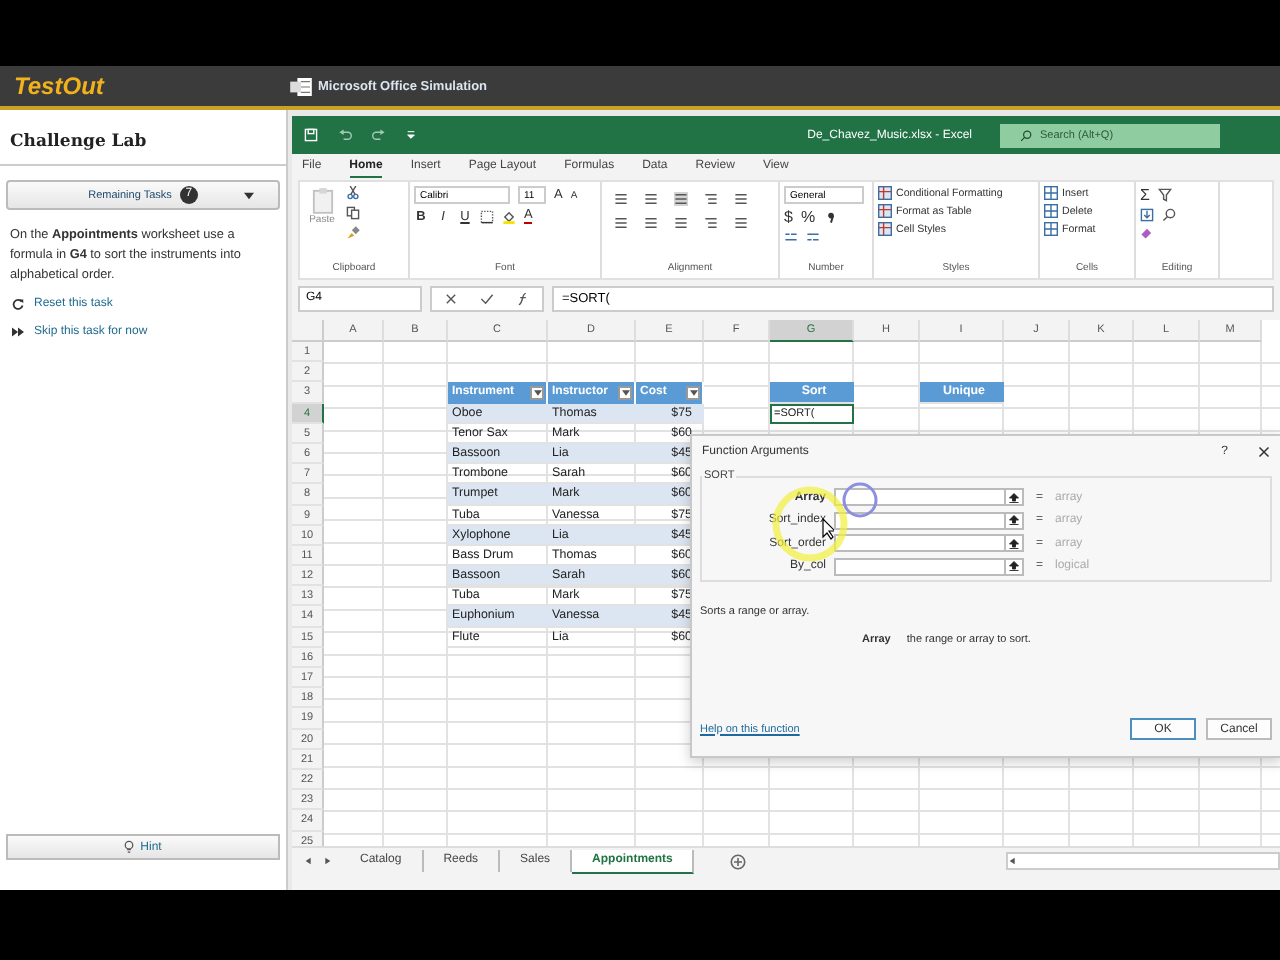  I want to click on fill-icon, so click(1147, 215).